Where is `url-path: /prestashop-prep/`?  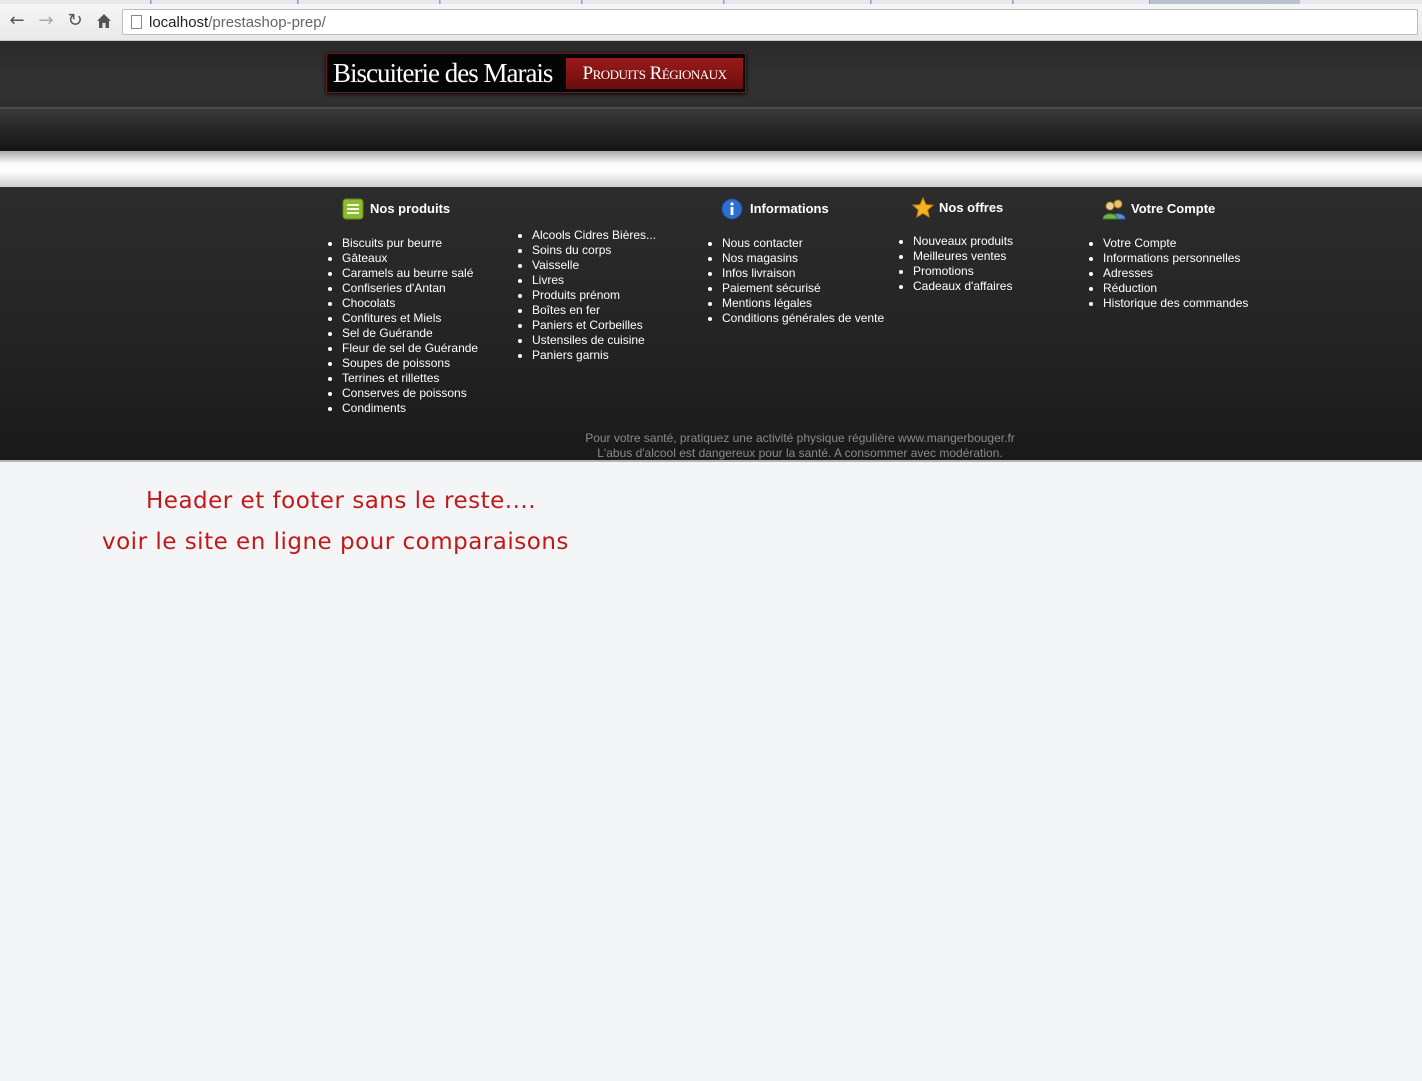
url-path: /prestashop-prep/ is located at coordinates (267, 22).